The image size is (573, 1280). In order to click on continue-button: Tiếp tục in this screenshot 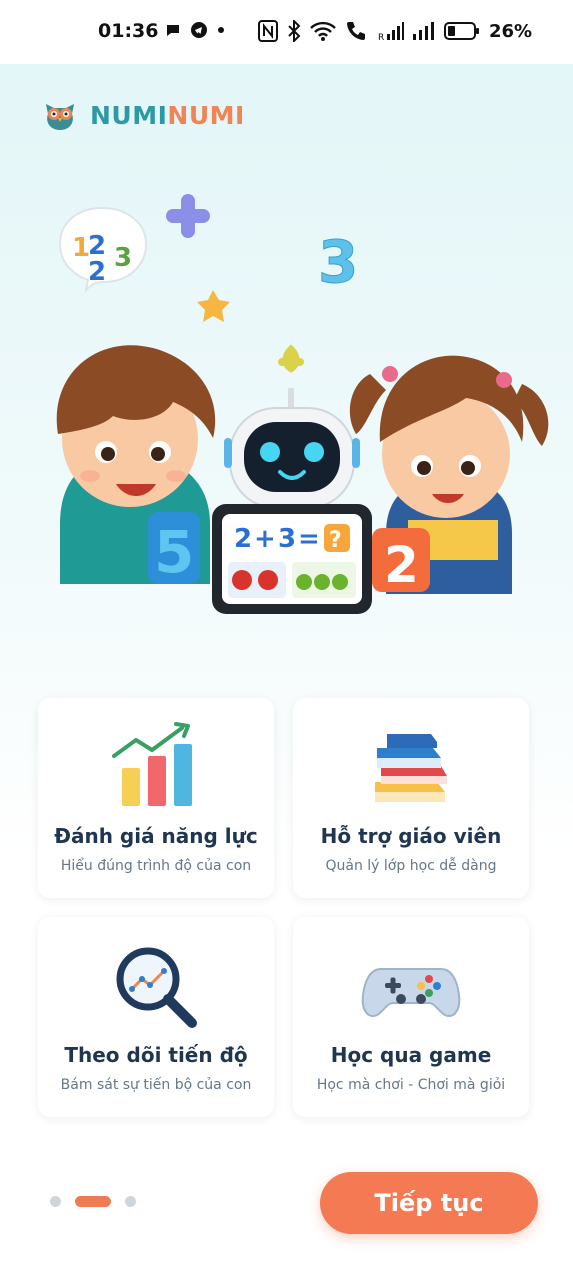, I will do `click(429, 1203)`.